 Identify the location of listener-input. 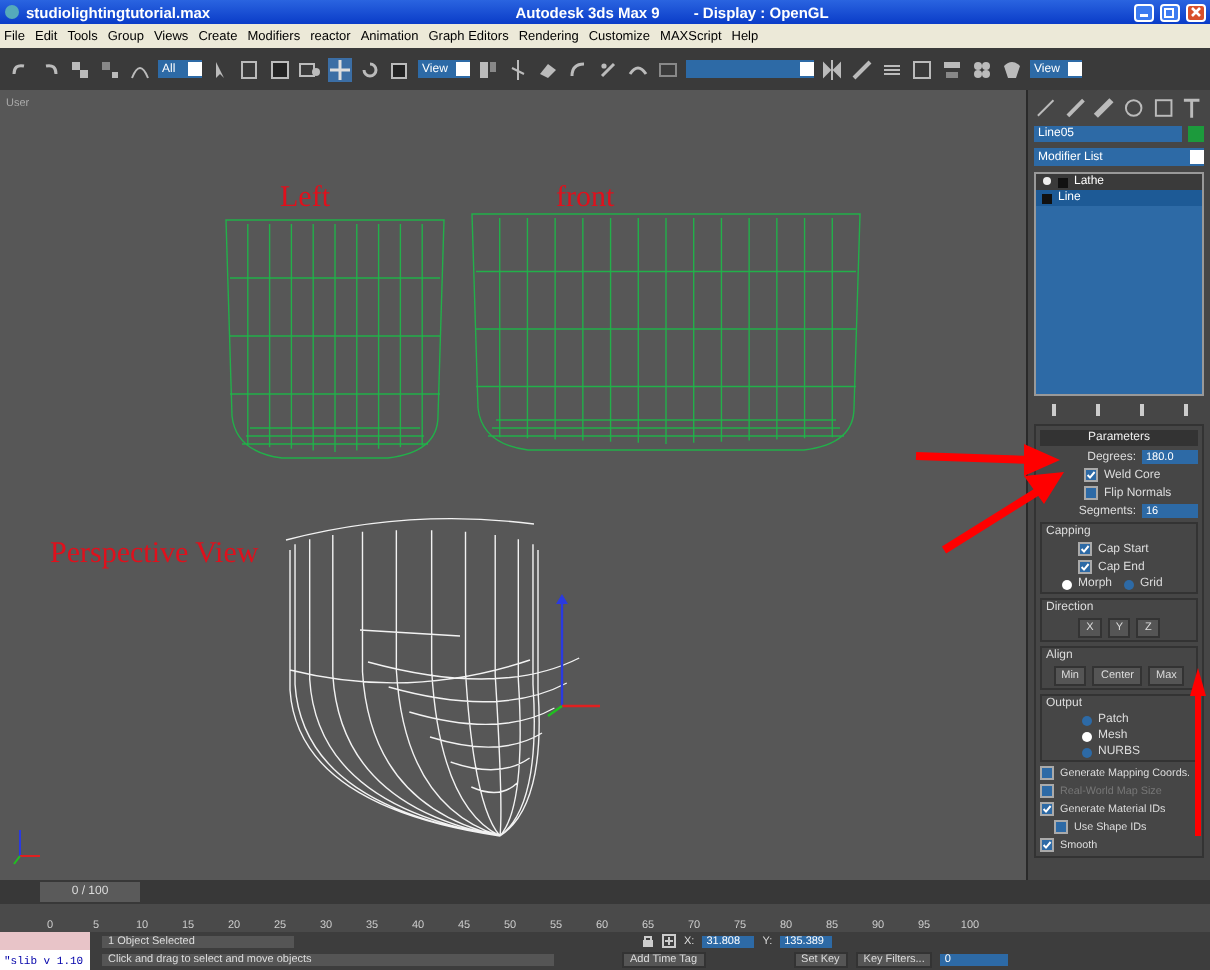
(45, 941).